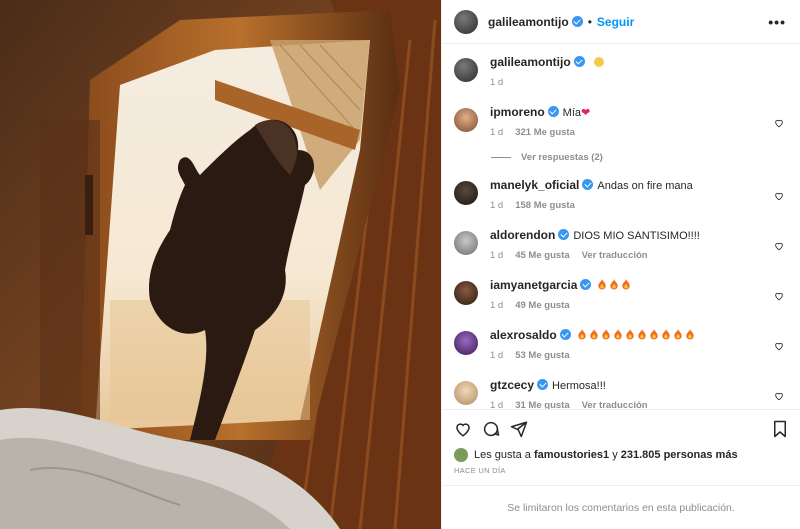 The image size is (800, 529). What do you see at coordinates (586, 113) in the screenshot?
I see `red-heart-icon: ❤` at bounding box center [586, 113].